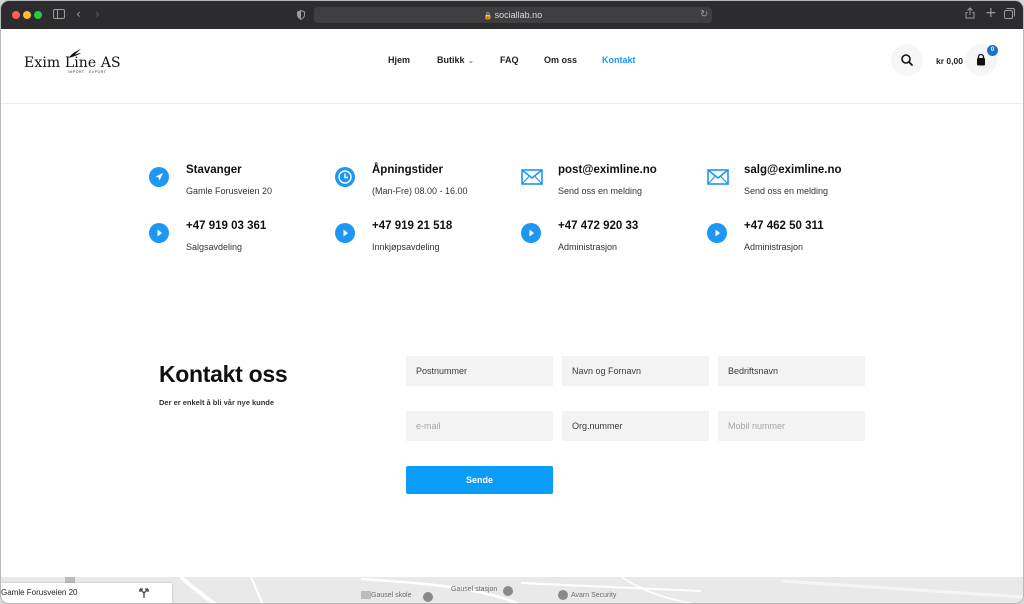 The image size is (1024, 604). I want to click on location-arrow-icon, so click(159, 177).